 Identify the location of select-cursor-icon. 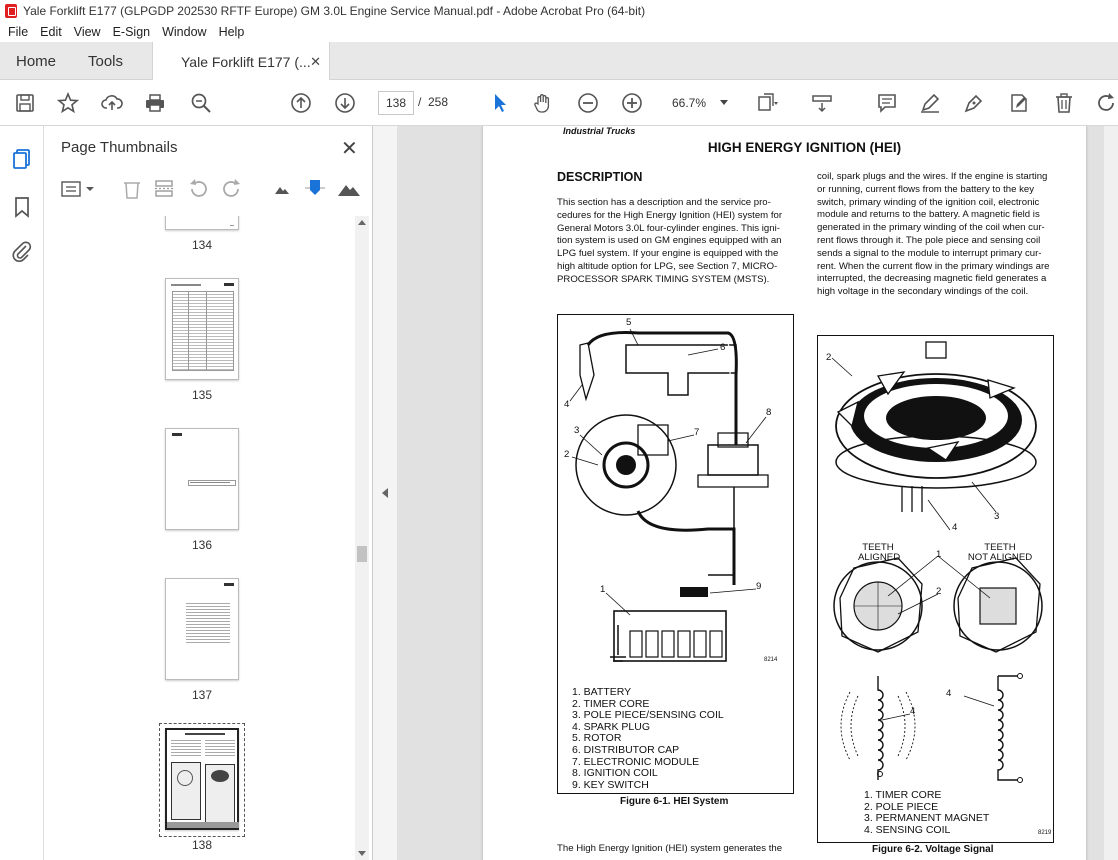
(500, 103).